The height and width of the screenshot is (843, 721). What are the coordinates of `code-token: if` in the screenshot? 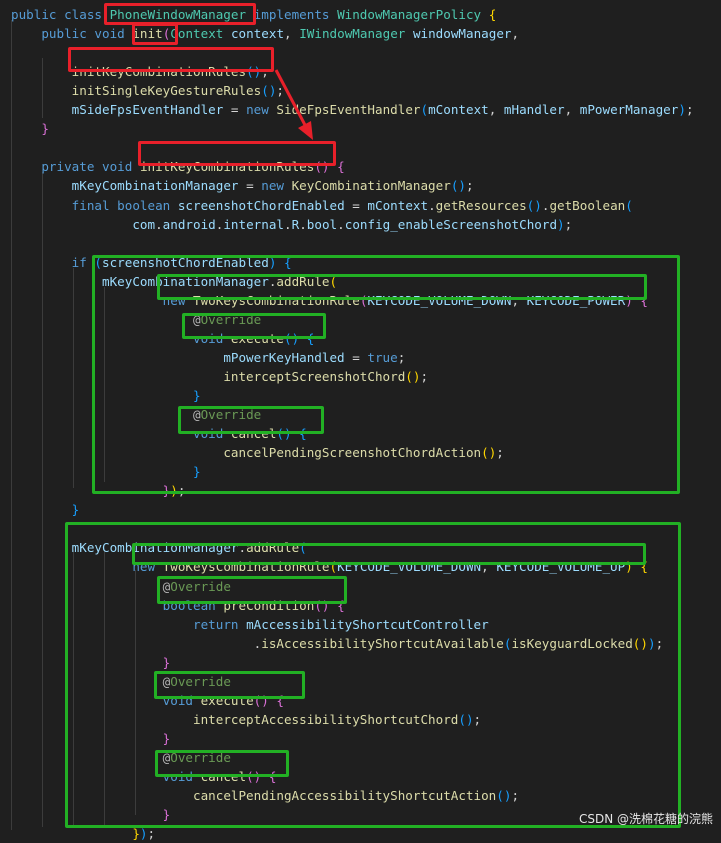 It's located at (83, 262).